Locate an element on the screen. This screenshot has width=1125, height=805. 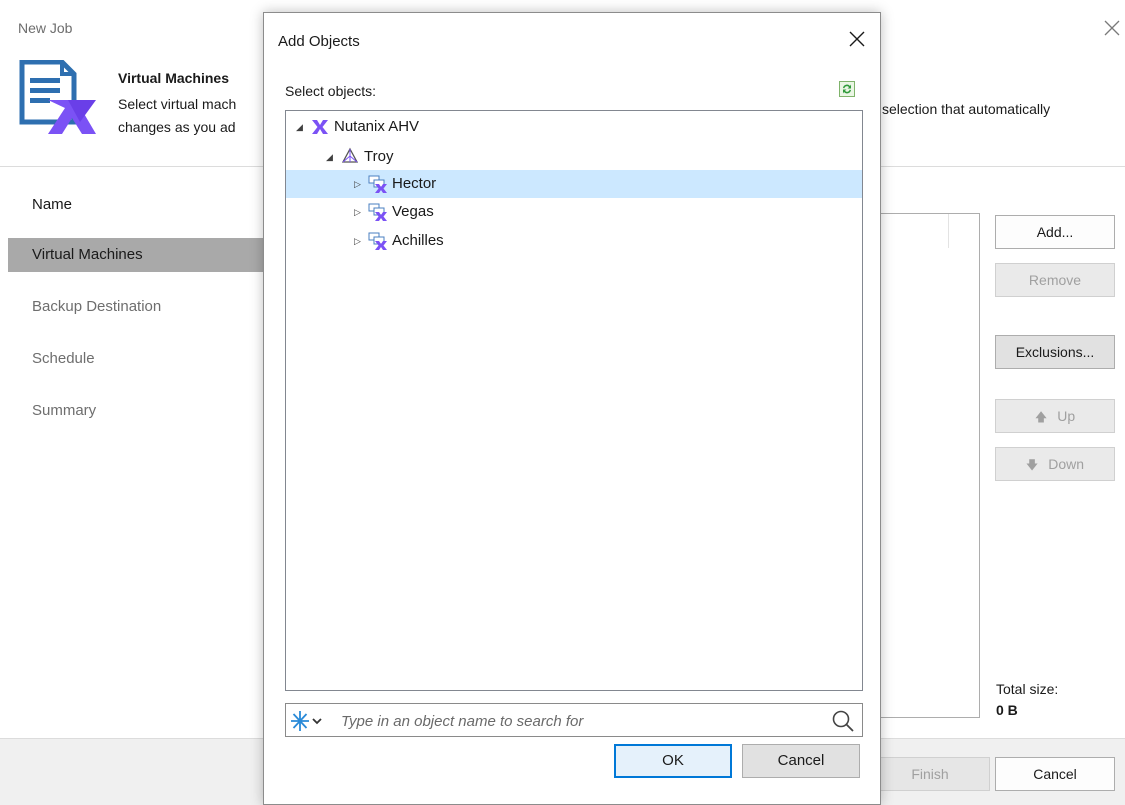
step-title: Virtual Machines is located at coordinates (174, 78).